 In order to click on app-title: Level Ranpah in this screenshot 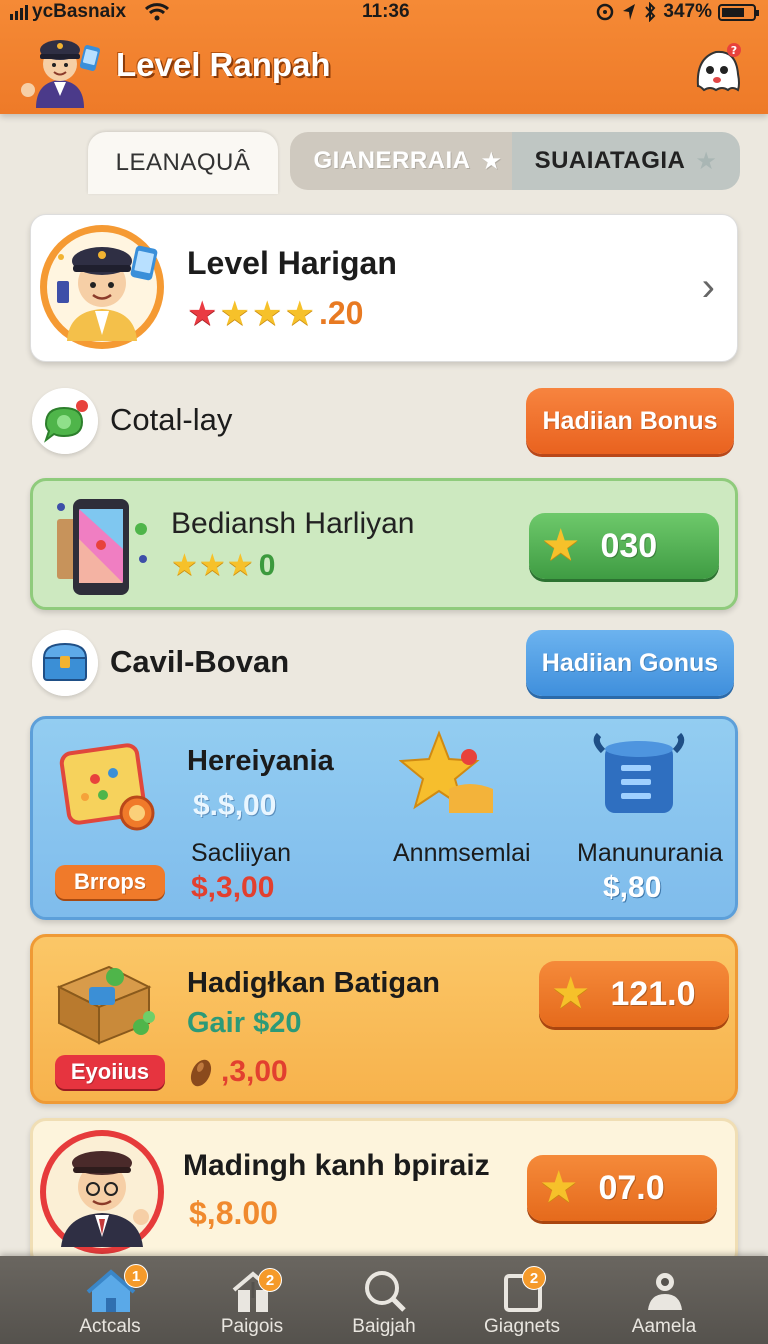, I will do `click(223, 64)`.